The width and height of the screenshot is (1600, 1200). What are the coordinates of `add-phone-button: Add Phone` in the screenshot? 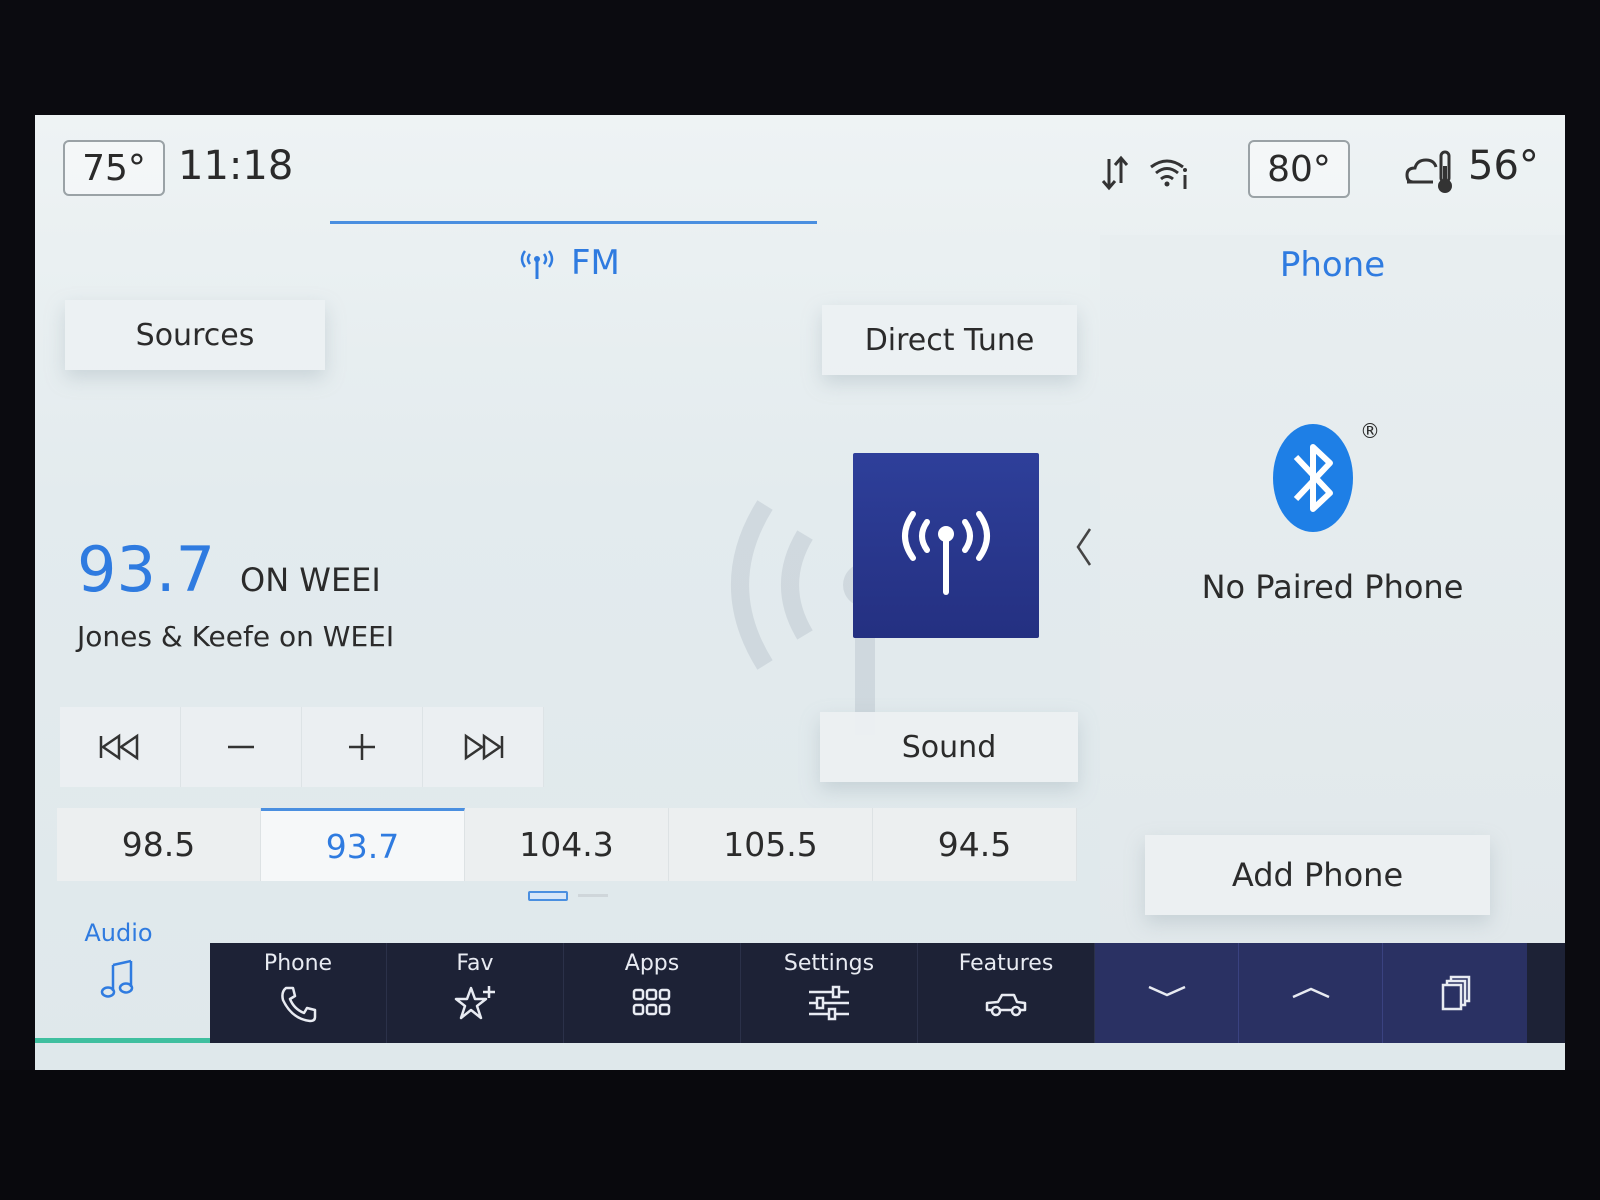 It's located at (1317, 875).